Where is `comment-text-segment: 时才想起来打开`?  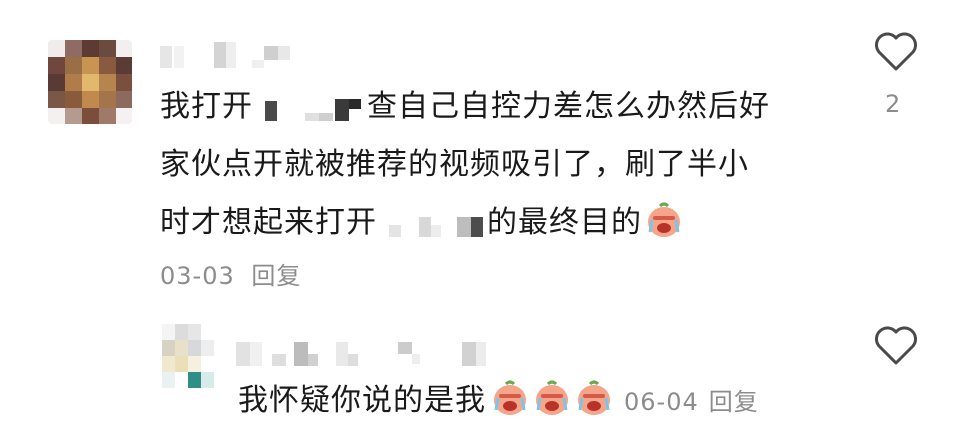 comment-text-segment: 时才想起来打开 is located at coordinates (268, 222).